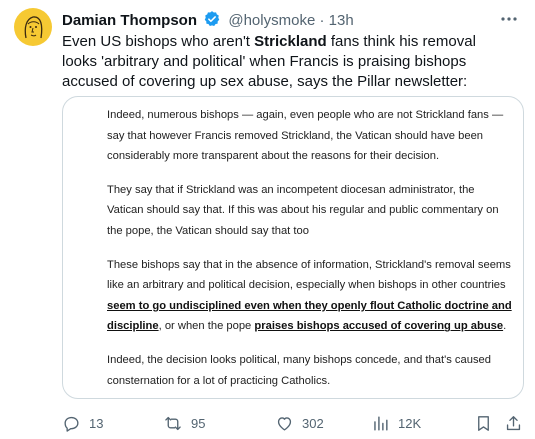 This screenshot has height=439, width=535. Describe the element at coordinates (299, 423) in the screenshot. I see `like-button: 302` at that location.